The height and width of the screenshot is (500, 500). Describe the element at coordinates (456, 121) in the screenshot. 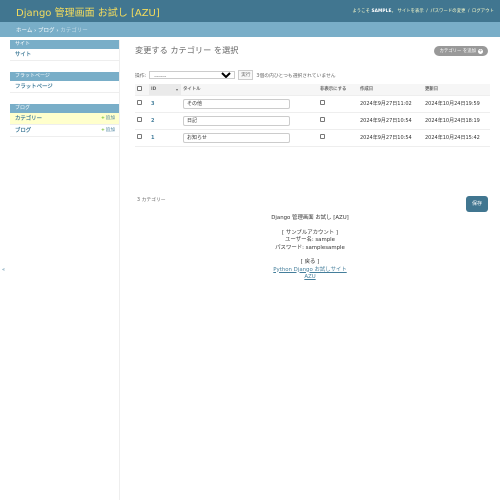

I see `row-updated: 2024年10月24日18:19` at that location.